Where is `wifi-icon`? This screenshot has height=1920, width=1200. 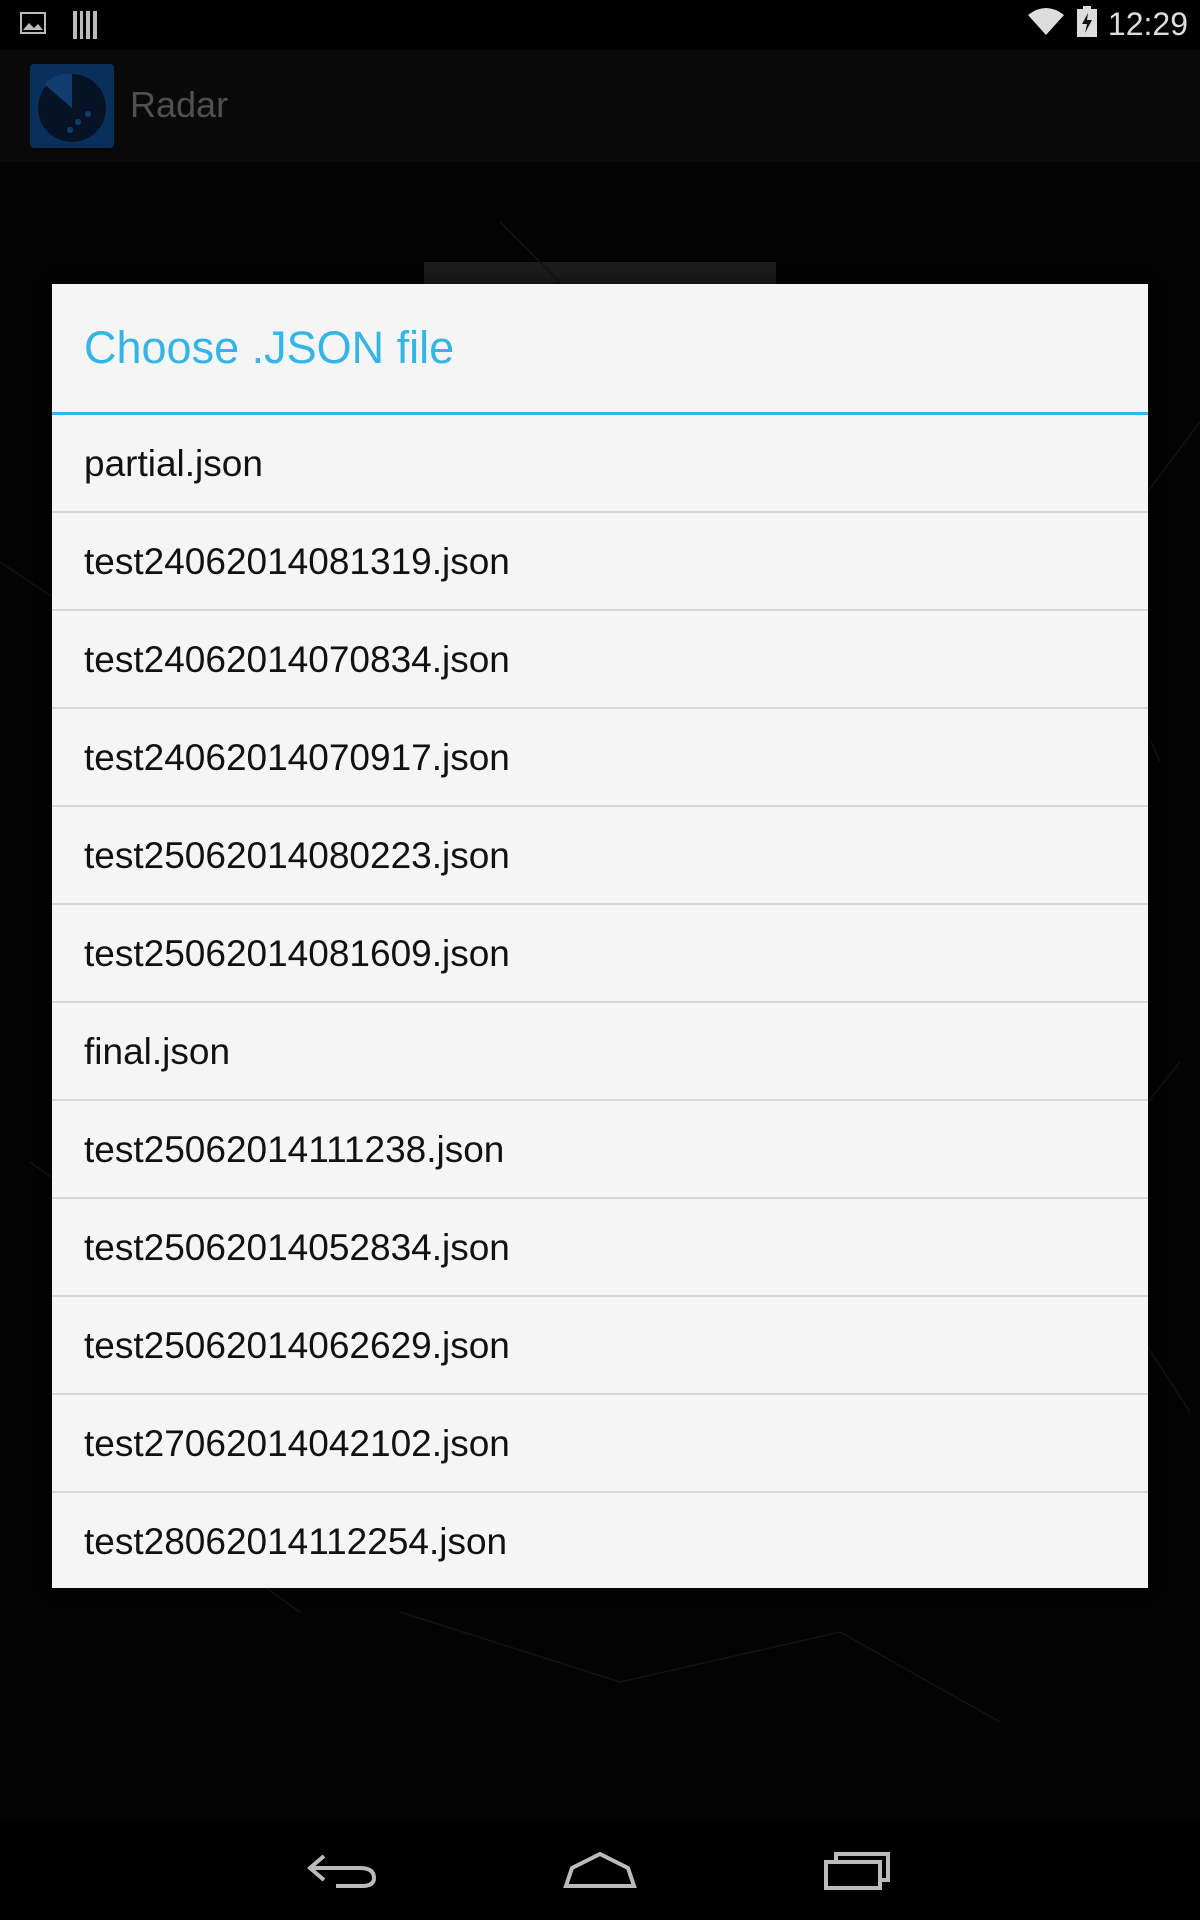
wifi-icon is located at coordinates (1046, 24).